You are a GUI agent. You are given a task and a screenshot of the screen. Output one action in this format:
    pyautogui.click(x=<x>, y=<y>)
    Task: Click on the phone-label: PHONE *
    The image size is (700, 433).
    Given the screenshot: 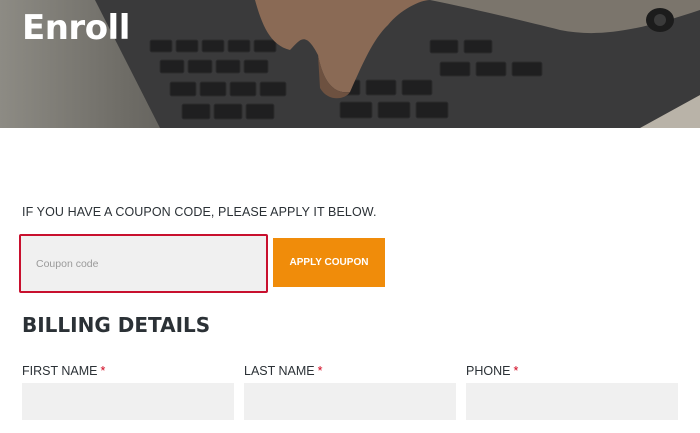 What is the action you would take?
    pyautogui.click(x=492, y=371)
    